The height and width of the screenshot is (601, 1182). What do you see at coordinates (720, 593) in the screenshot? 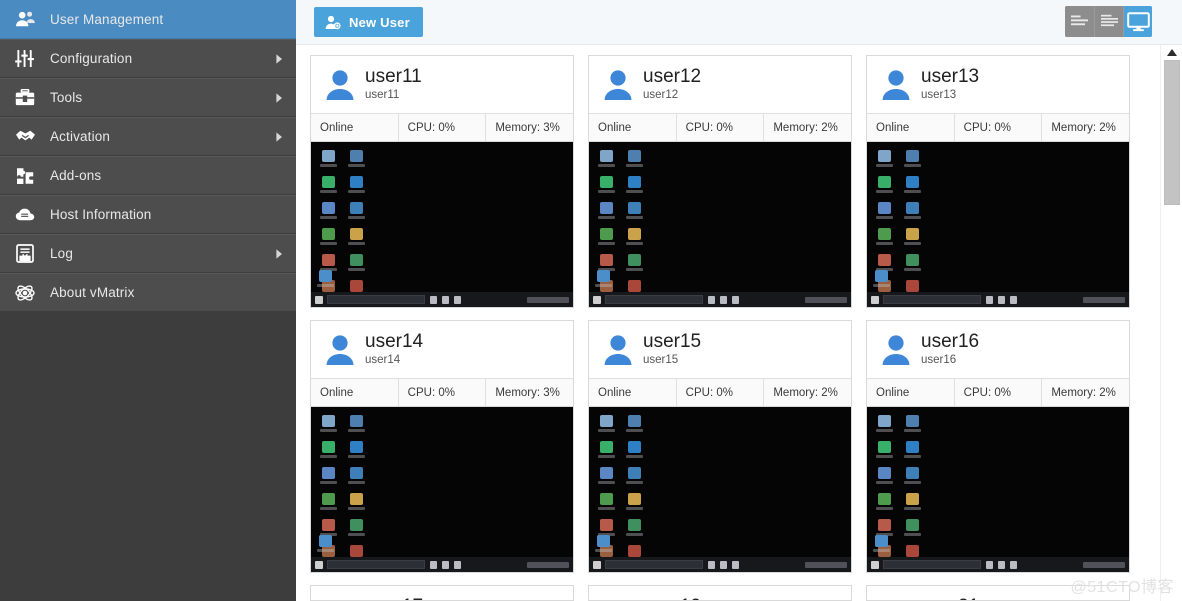
I see `user-card: user19user19OnlineCPU: 0%Memory: 2%` at bounding box center [720, 593].